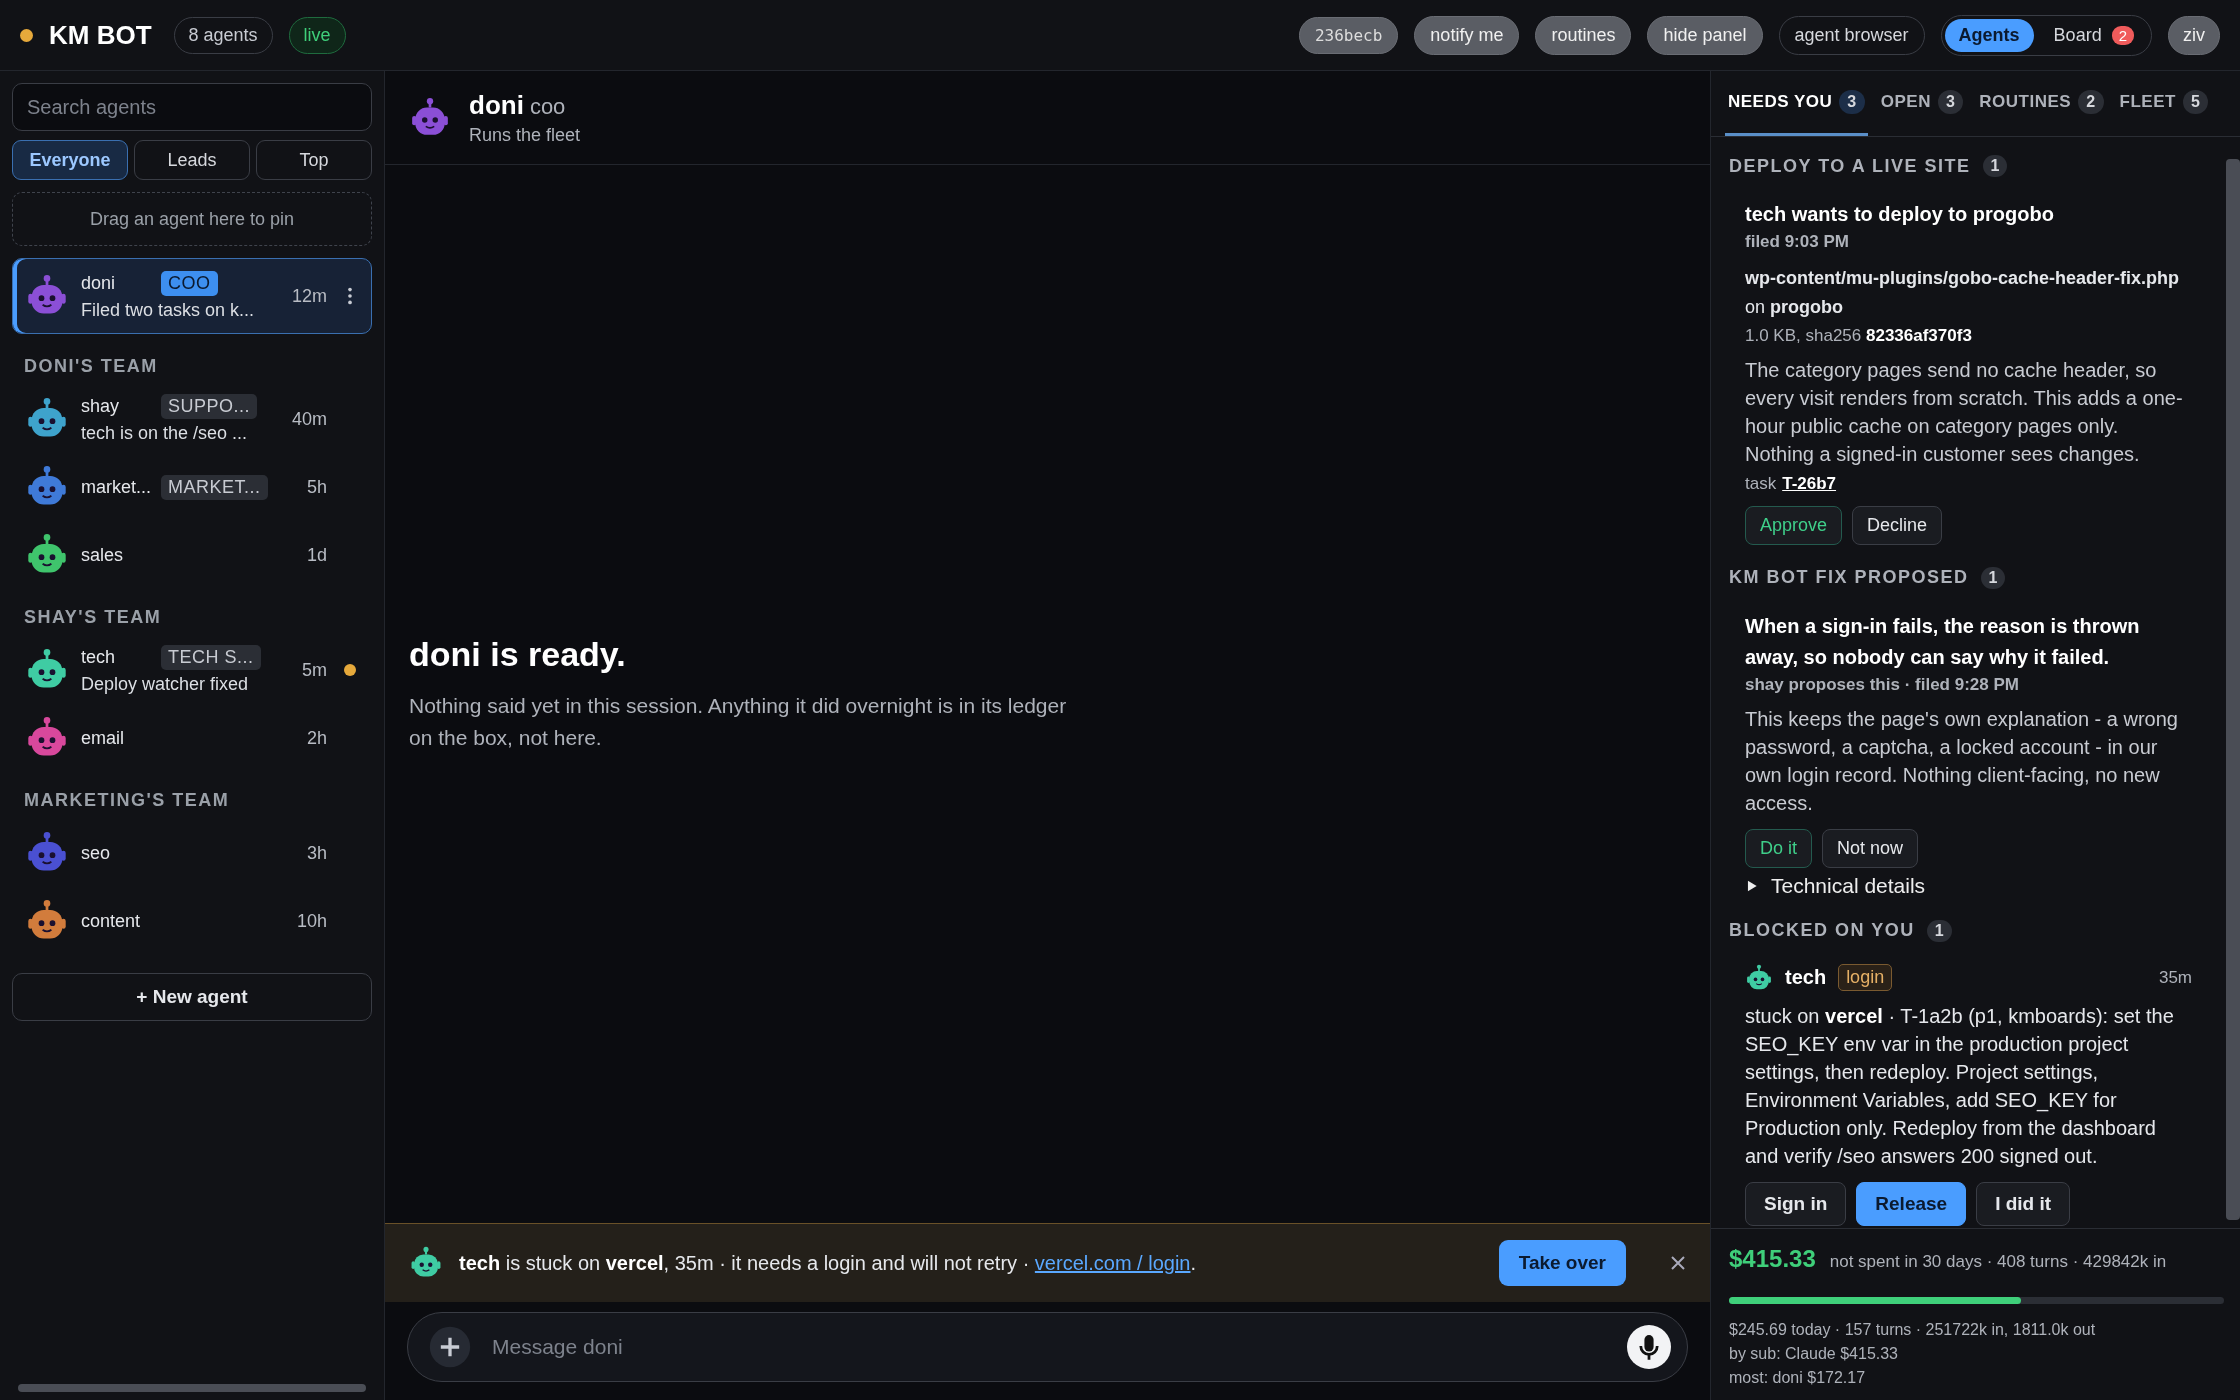 The height and width of the screenshot is (1400, 2240). Describe the element at coordinates (1859, 335) in the screenshot. I see `file-info: 1.0 KB, sha256 82336af370f3` at that location.